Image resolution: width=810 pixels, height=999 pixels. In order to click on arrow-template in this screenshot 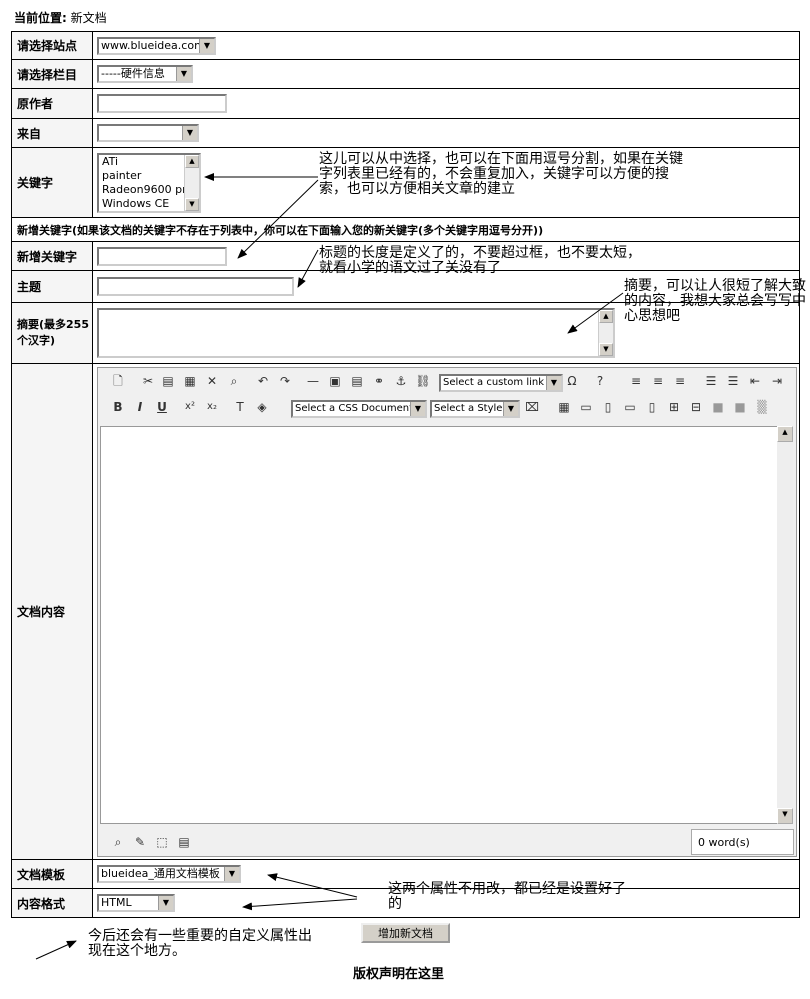, I will do `click(312, 885)`.